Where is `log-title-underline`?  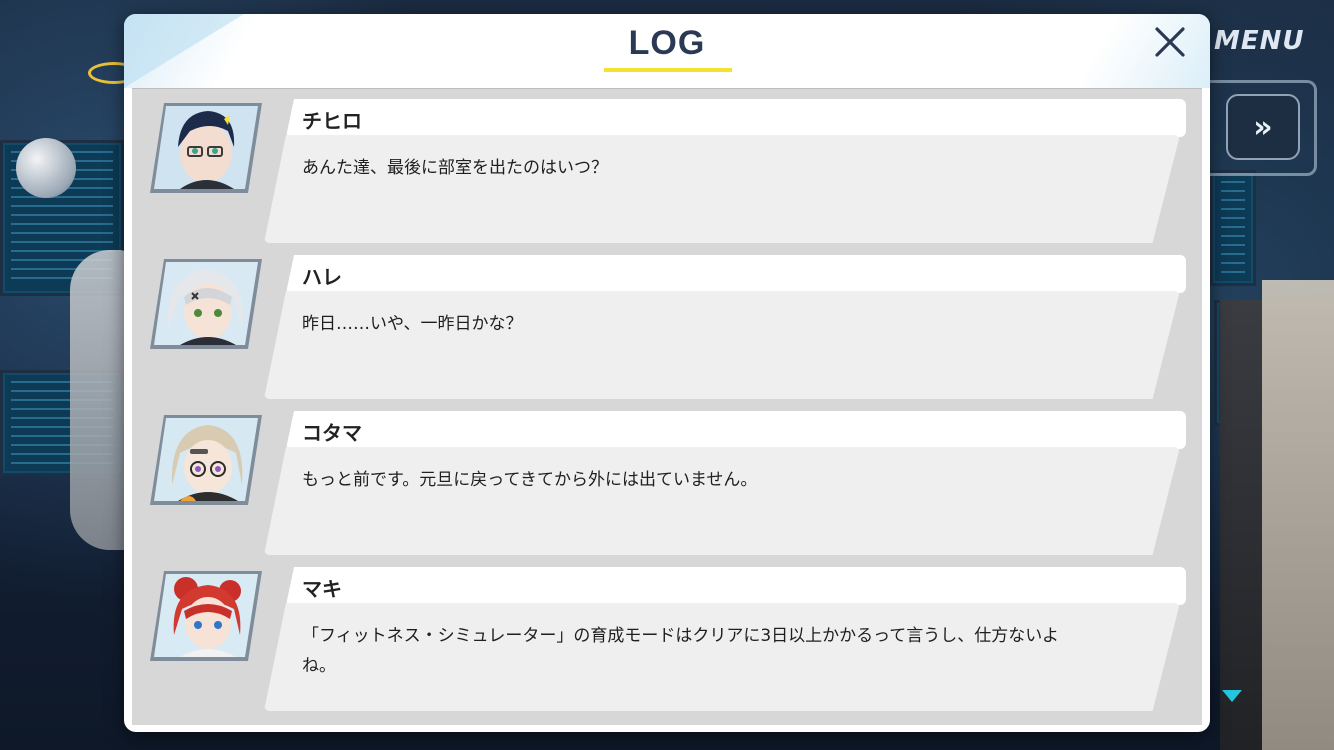 log-title-underline is located at coordinates (668, 70).